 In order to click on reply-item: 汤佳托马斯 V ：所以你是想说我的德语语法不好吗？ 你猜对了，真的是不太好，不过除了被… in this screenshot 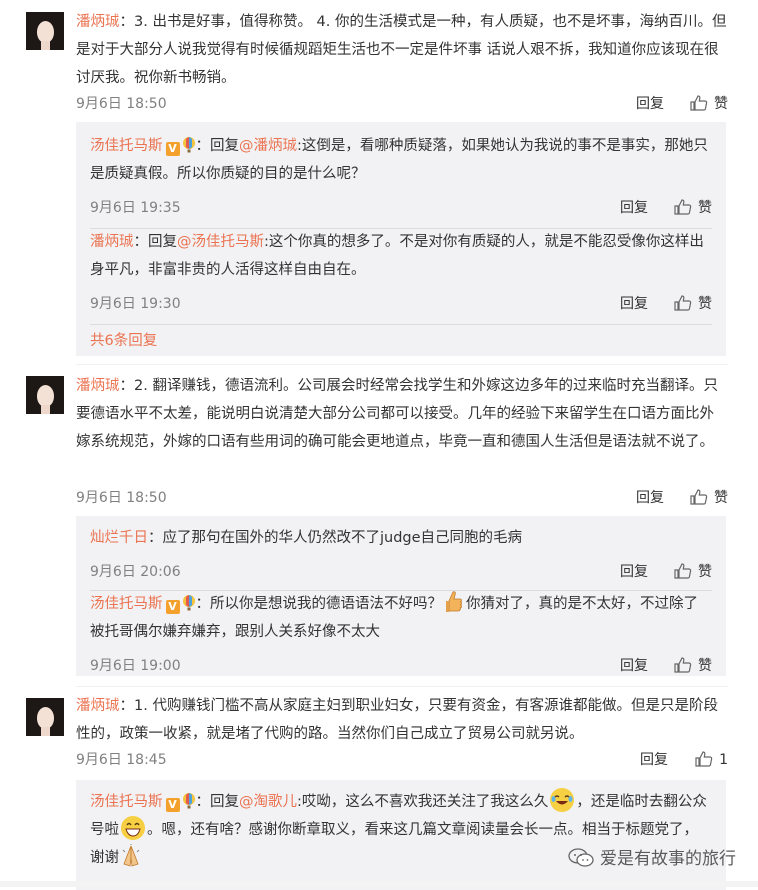, I will do `click(401, 632)`.